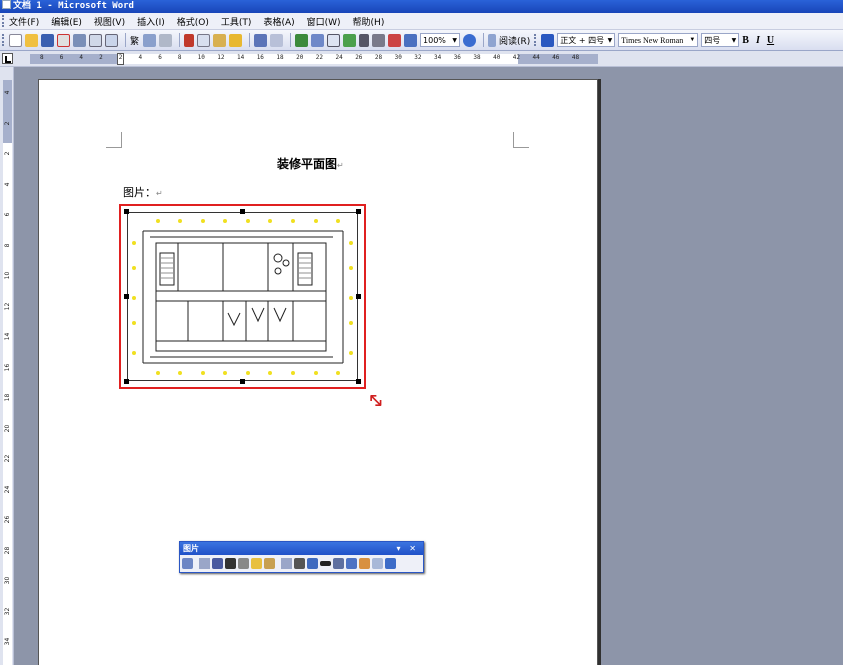  I want to click on window-title: 文档 1 - Microsoft Word, so click(73, 6).